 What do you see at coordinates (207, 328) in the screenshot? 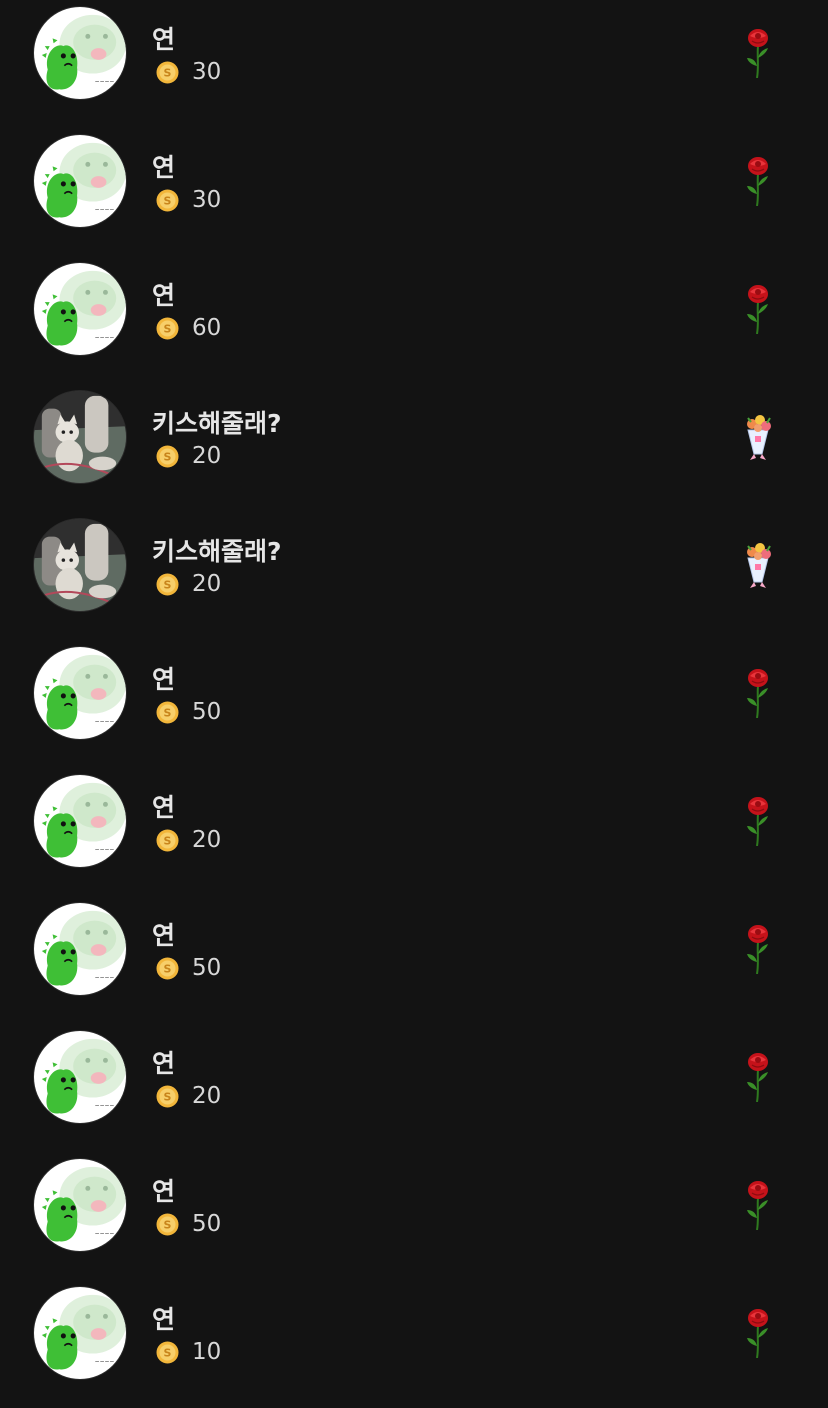
I see `coin-amount: 60` at bounding box center [207, 328].